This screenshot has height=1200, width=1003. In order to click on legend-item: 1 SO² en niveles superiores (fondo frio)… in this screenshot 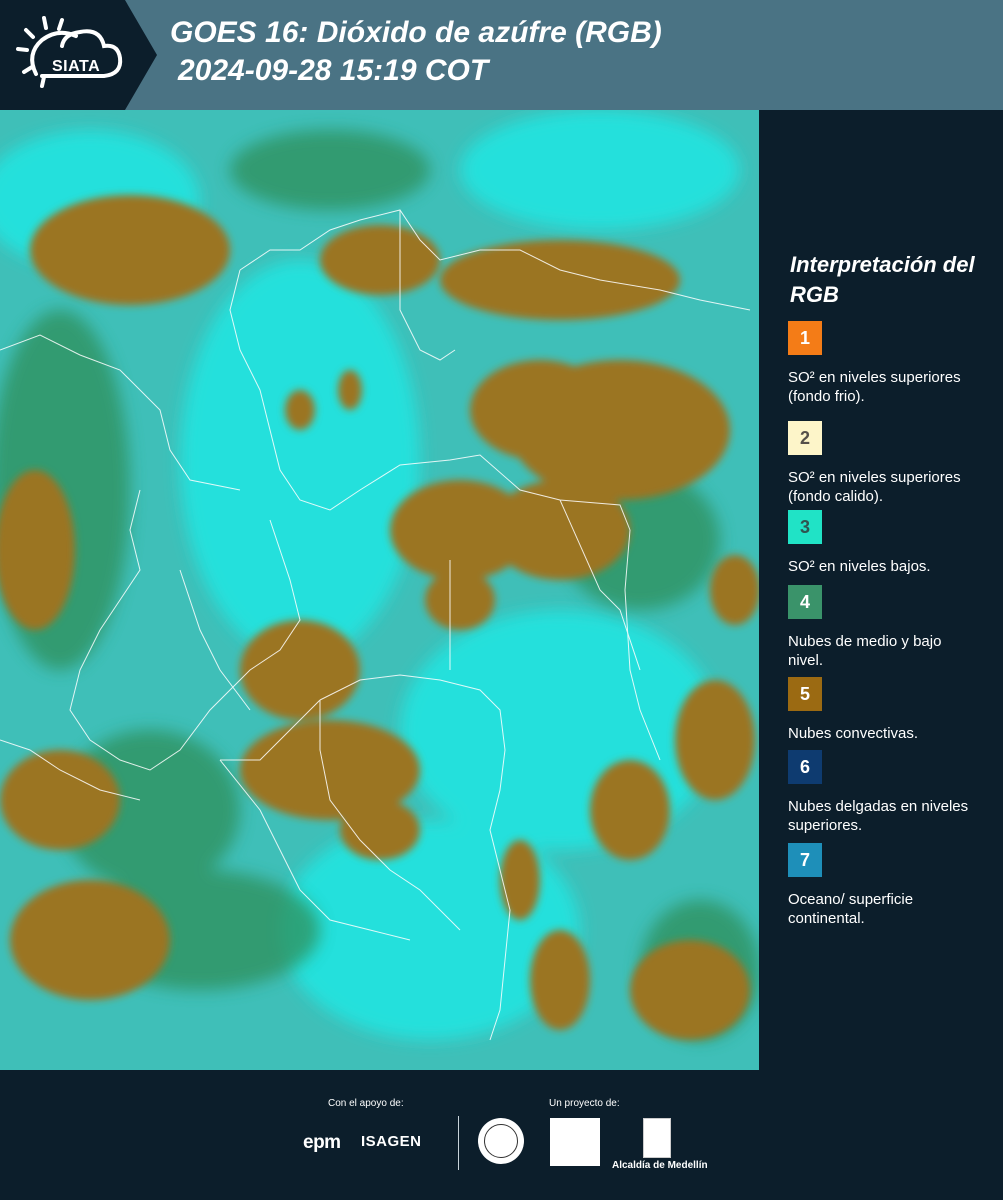, I will do `click(888, 363)`.